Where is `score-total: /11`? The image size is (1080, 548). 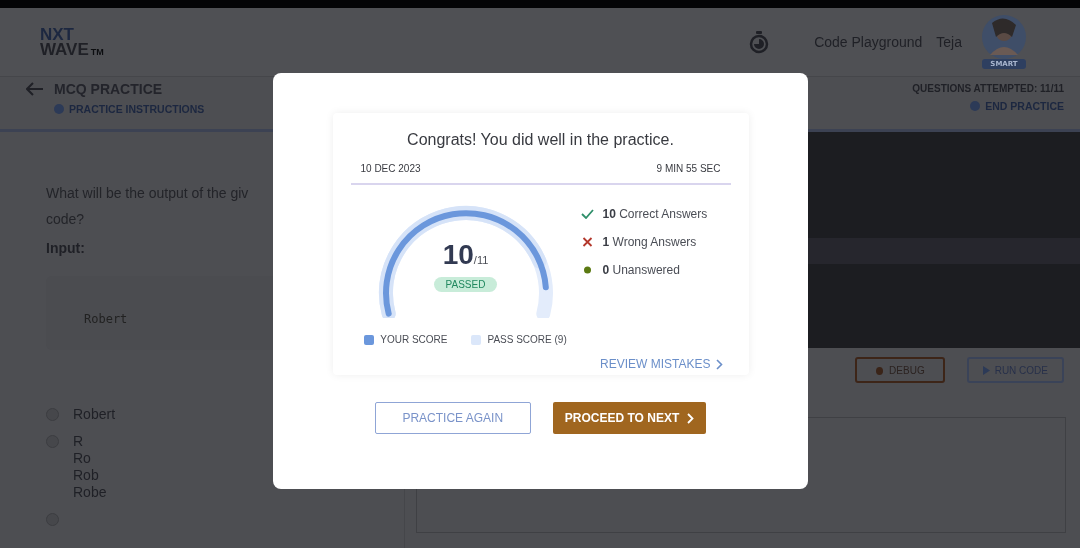 score-total: /11 is located at coordinates (481, 260).